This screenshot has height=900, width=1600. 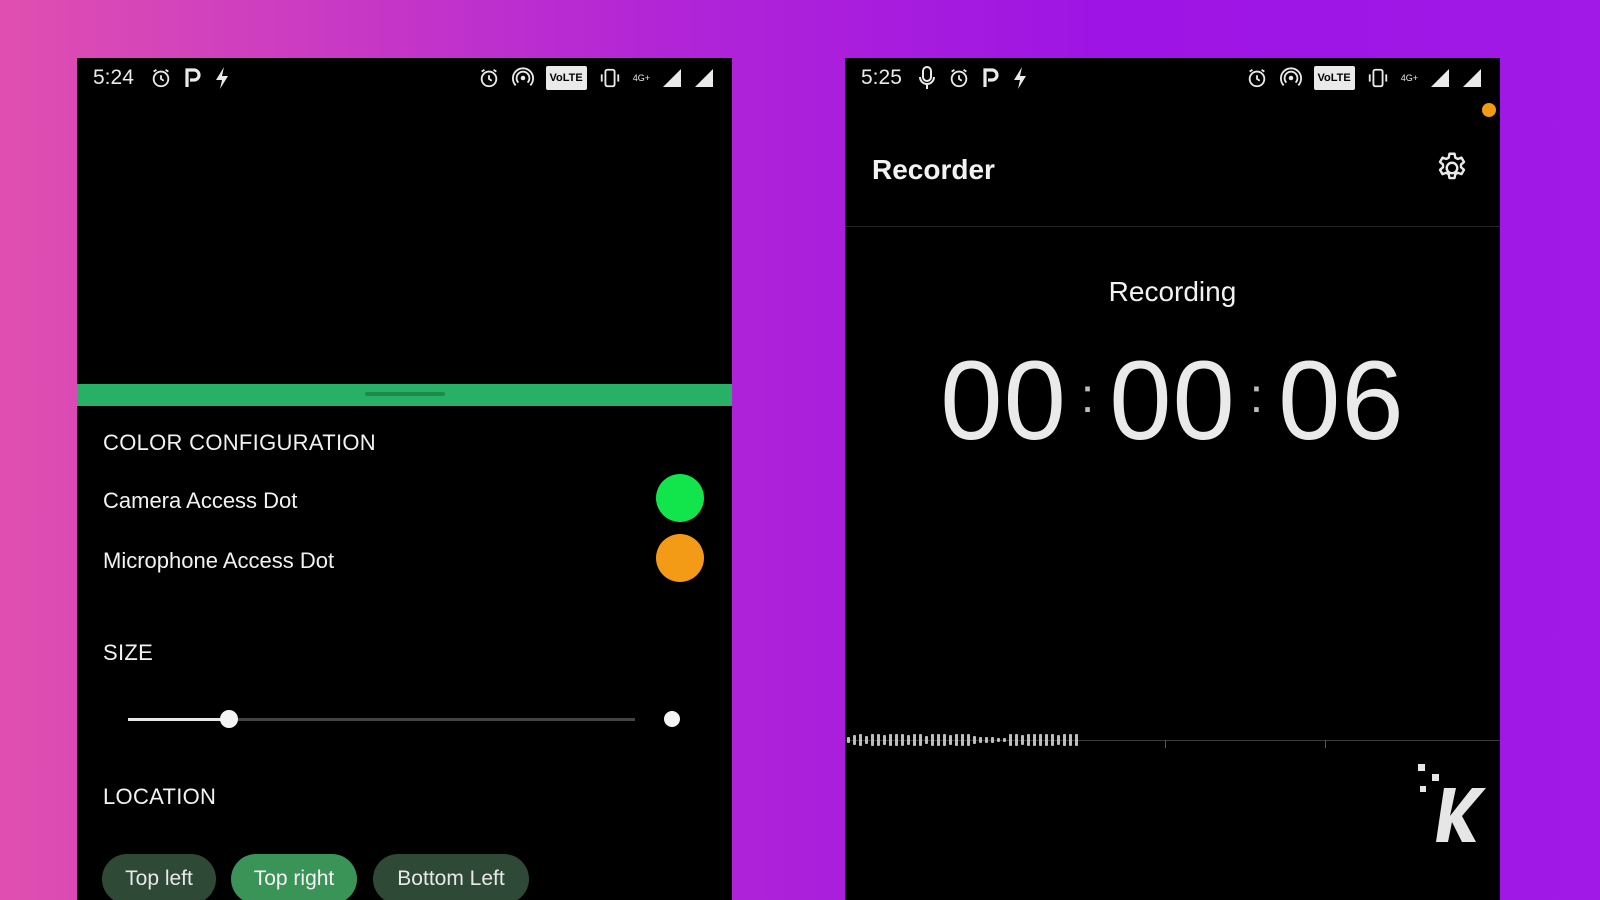 I want to click on timer-hours: 00, so click(x=1003, y=400).